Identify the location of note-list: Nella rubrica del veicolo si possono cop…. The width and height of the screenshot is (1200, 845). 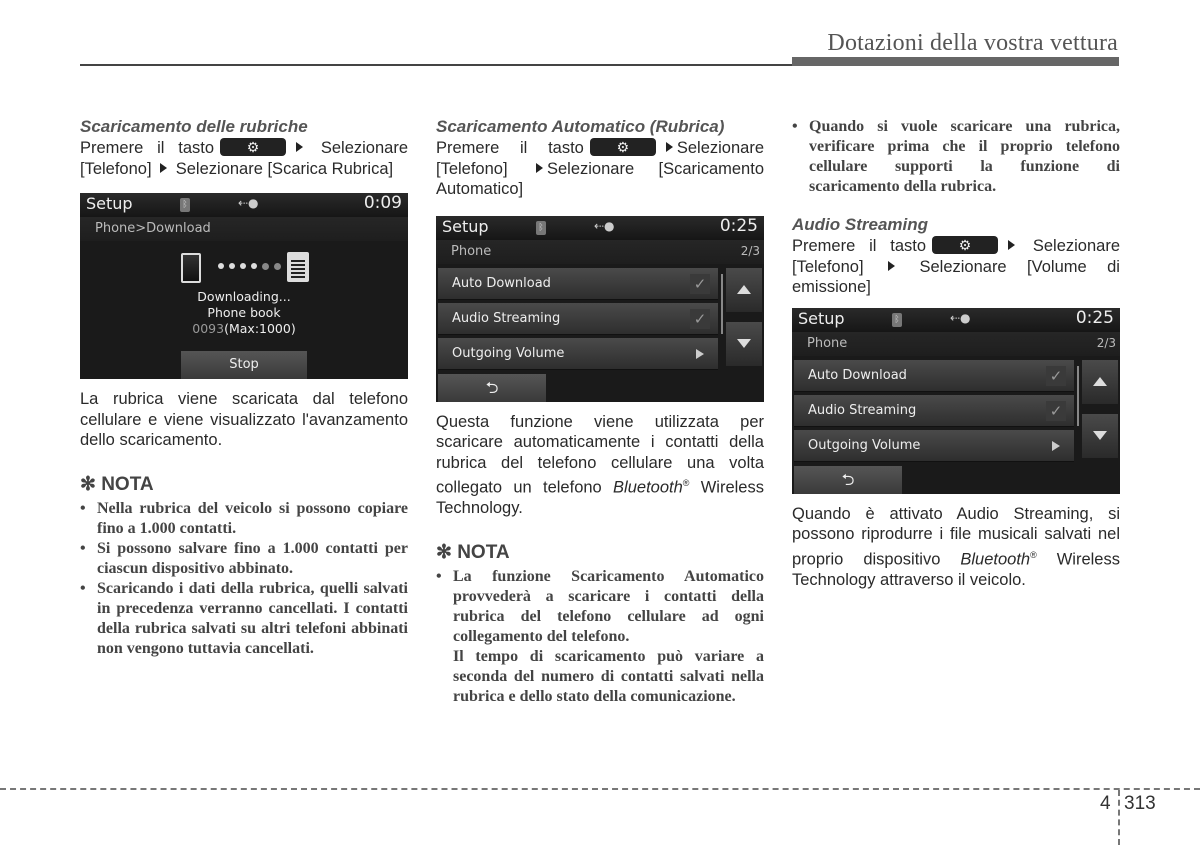
(244, 579).